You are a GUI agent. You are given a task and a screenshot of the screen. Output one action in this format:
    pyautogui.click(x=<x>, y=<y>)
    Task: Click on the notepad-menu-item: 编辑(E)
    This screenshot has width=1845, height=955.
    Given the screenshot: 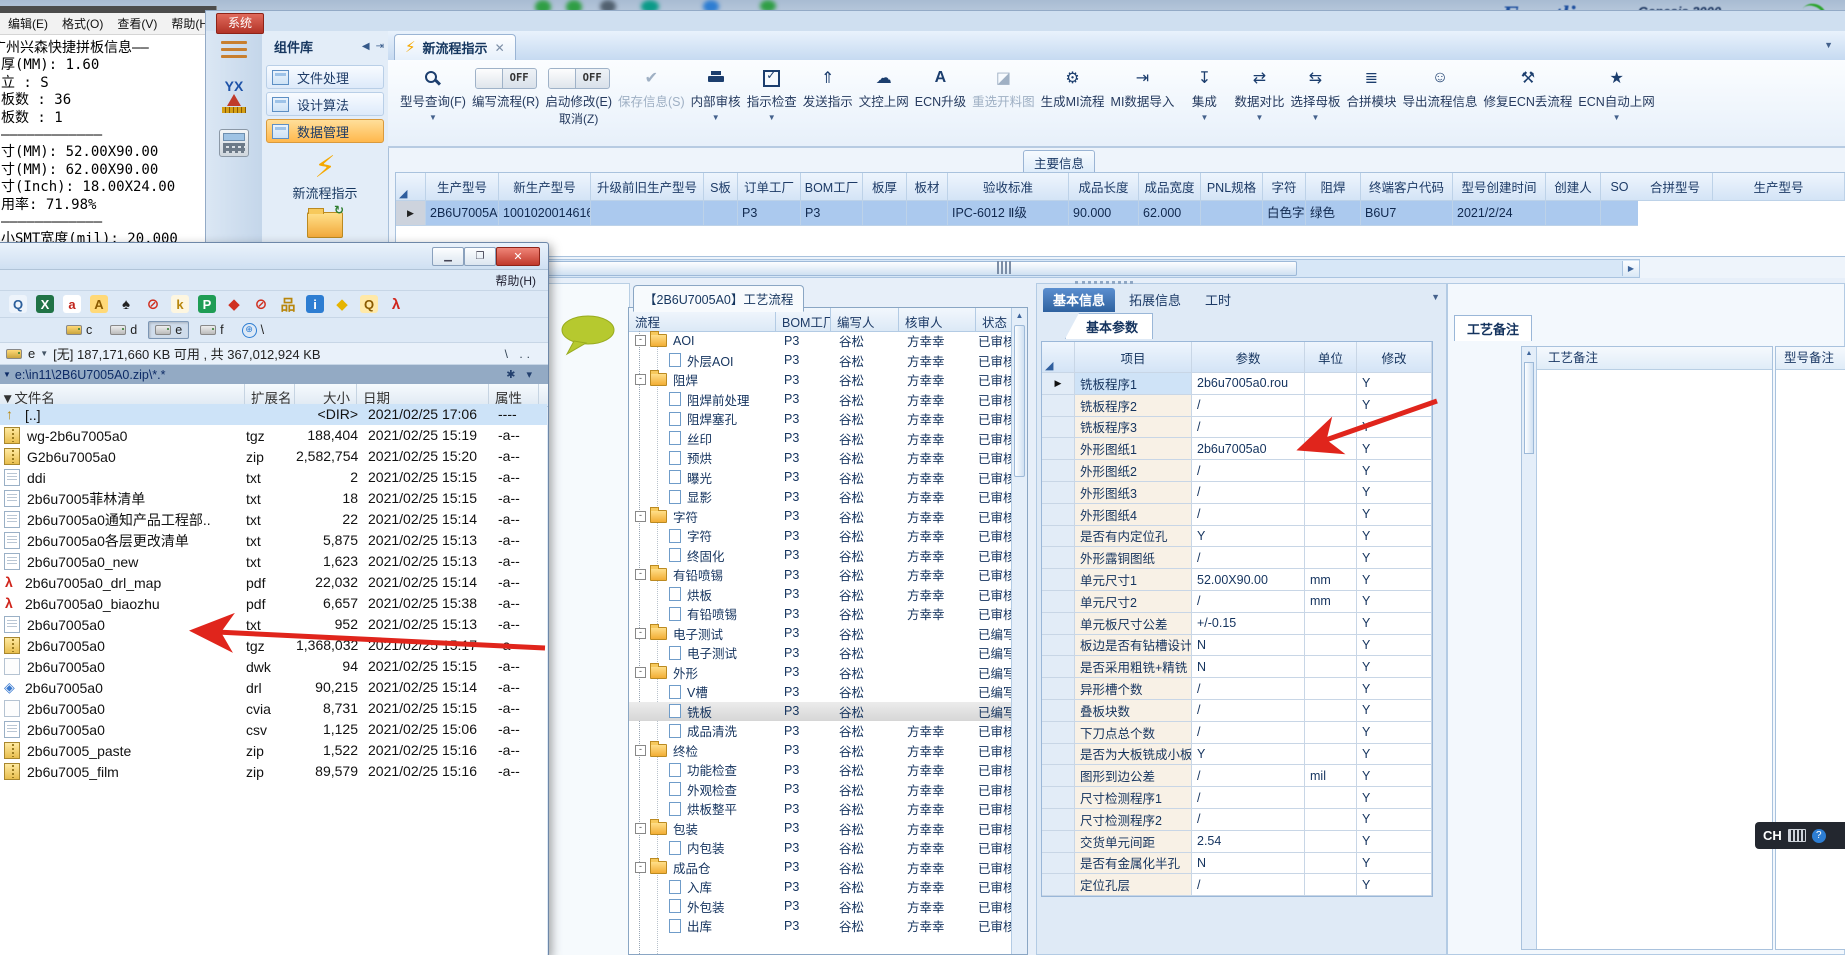 What is the action you would take?
    pyautogui.click(x=28, y=23)
    